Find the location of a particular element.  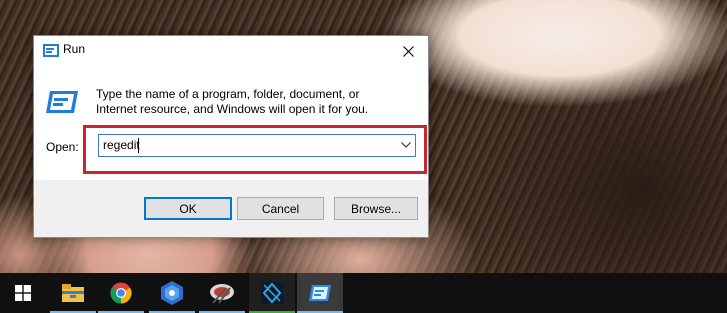

windows-start-icon is located at coordinates (23, 293).